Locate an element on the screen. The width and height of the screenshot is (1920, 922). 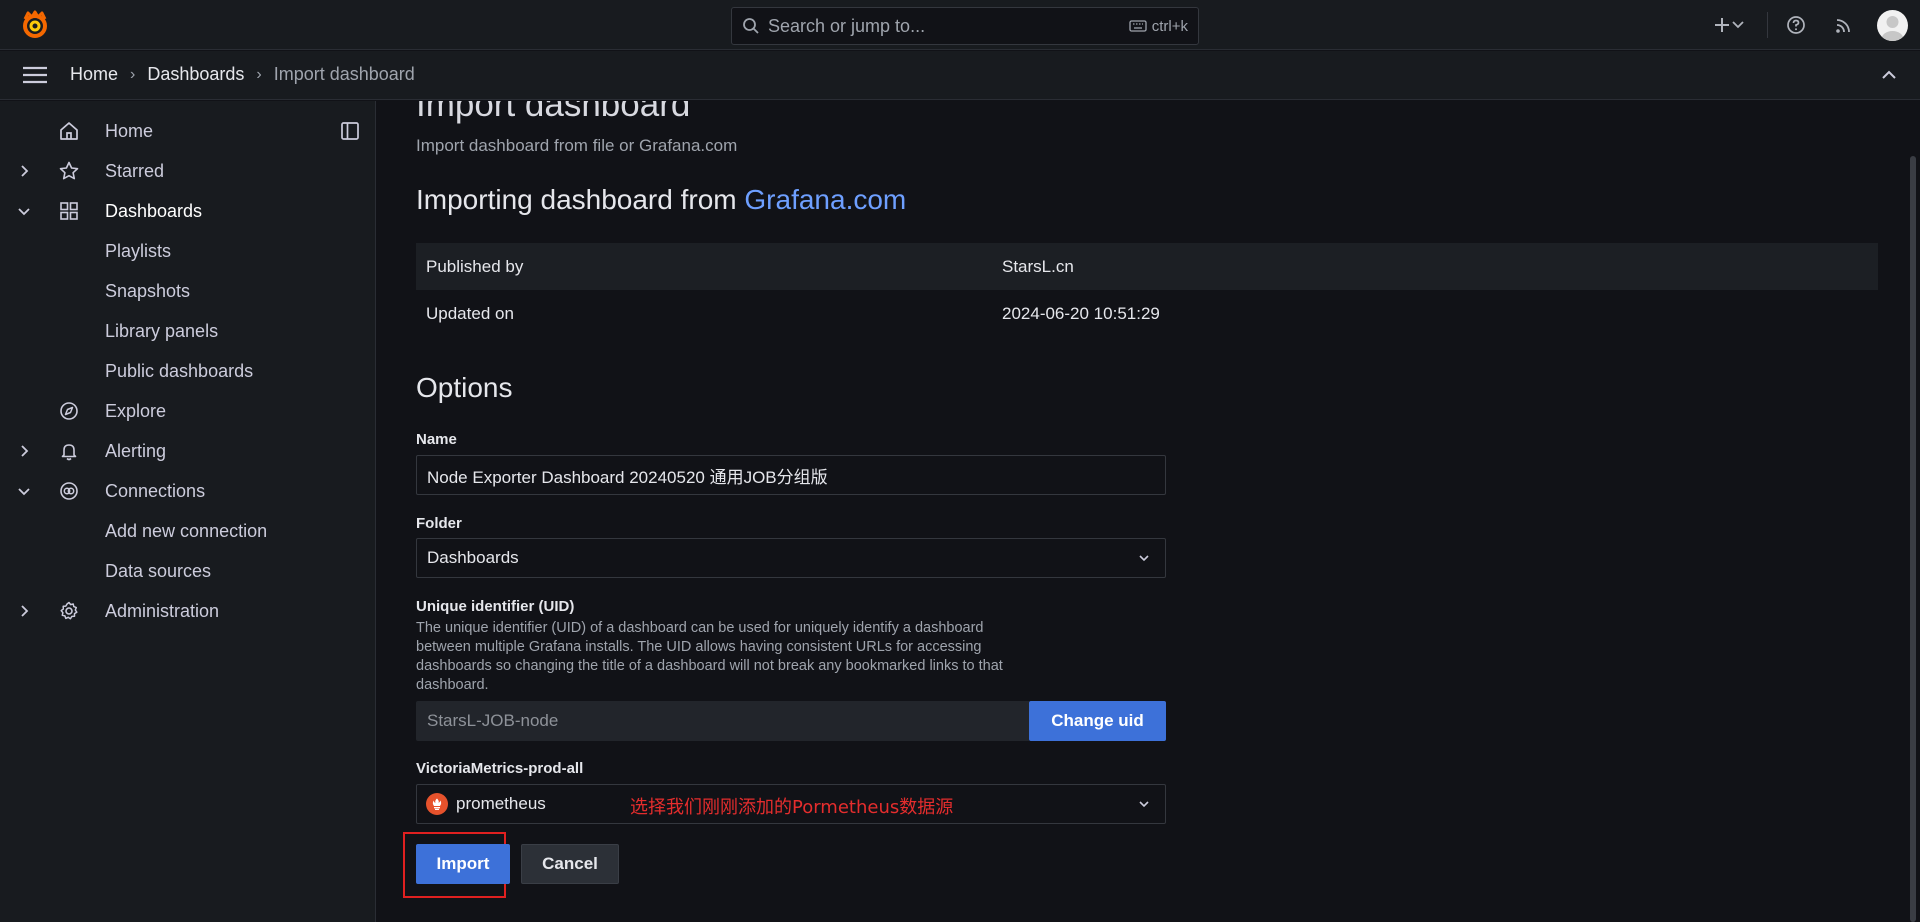
sidebar-item-connections: Connections is located at coordinates (188, 491).